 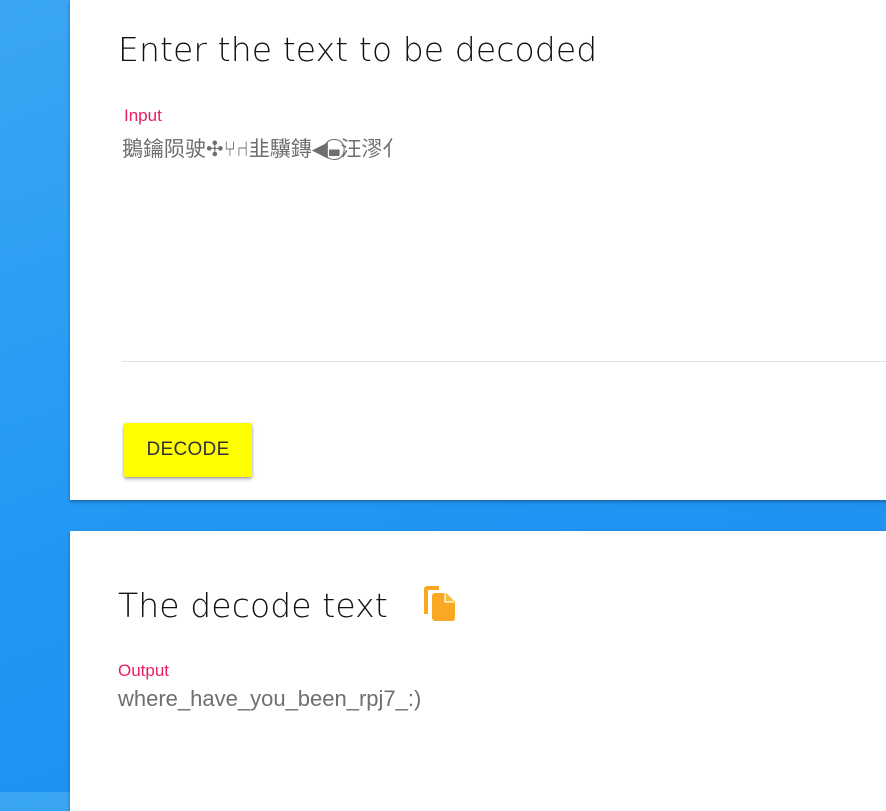 What do you see at coordinates (358, 49) in the screenshot?
I see `input-card-title: Enter the text to be decoded` at bounding box center [358, 49].